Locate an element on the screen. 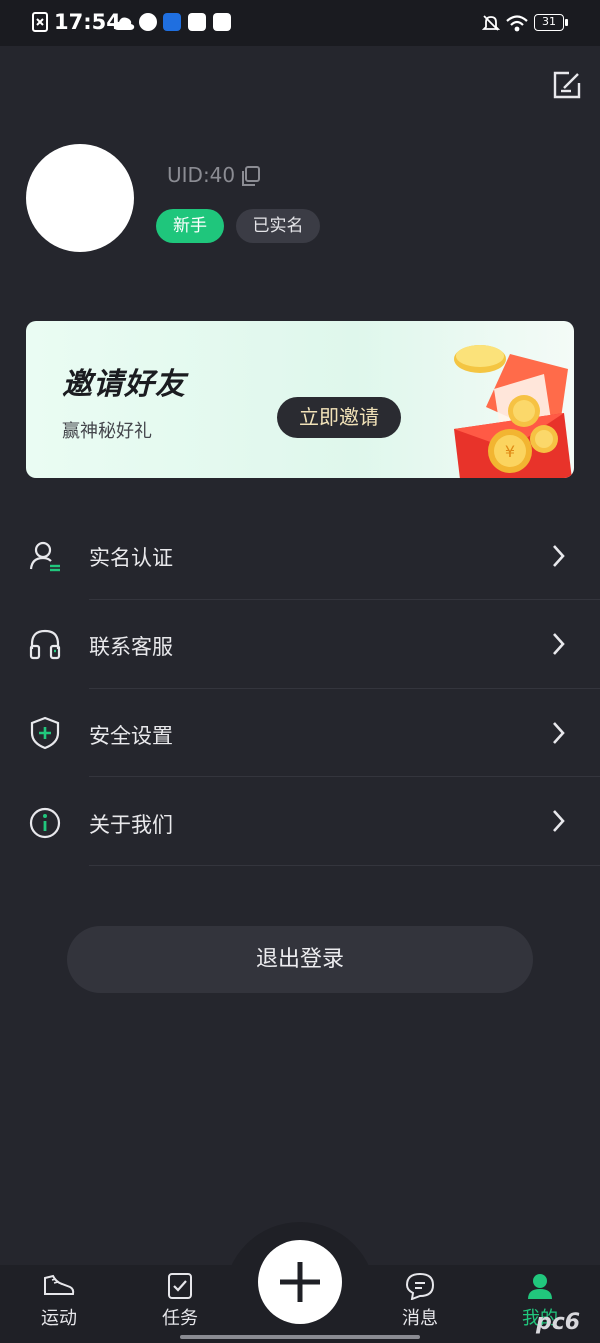  add-button is located at coordinates (300, 1282).